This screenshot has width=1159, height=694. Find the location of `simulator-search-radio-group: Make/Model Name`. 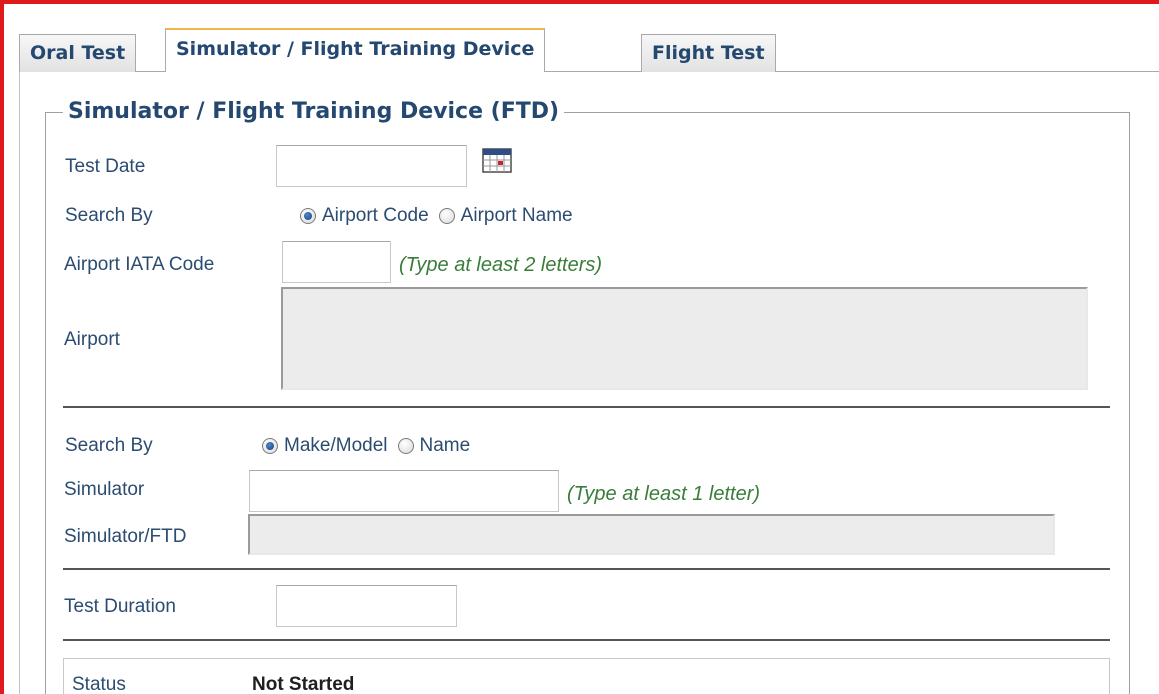

simulator-search-radio-group: Make/Model Name is located at coordinates (371, 446).